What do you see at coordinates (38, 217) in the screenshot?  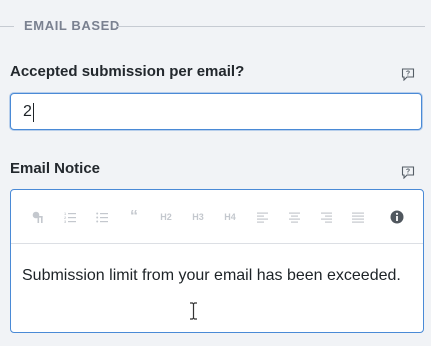 I see `paragraph-icon` at bounding box center [38, 217].